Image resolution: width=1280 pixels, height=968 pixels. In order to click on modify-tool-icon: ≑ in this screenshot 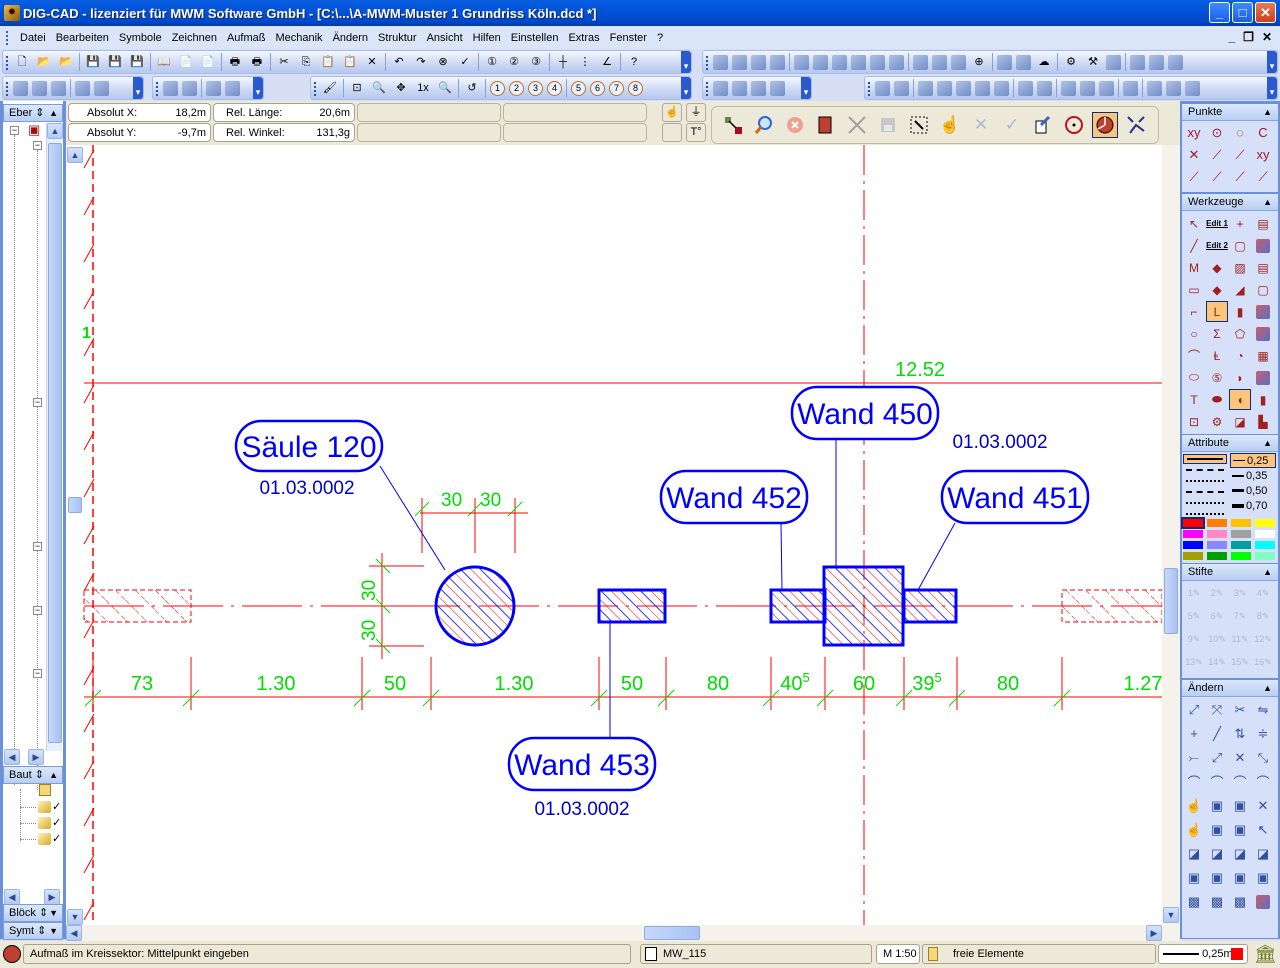, I will do `click(1263, 733)`.